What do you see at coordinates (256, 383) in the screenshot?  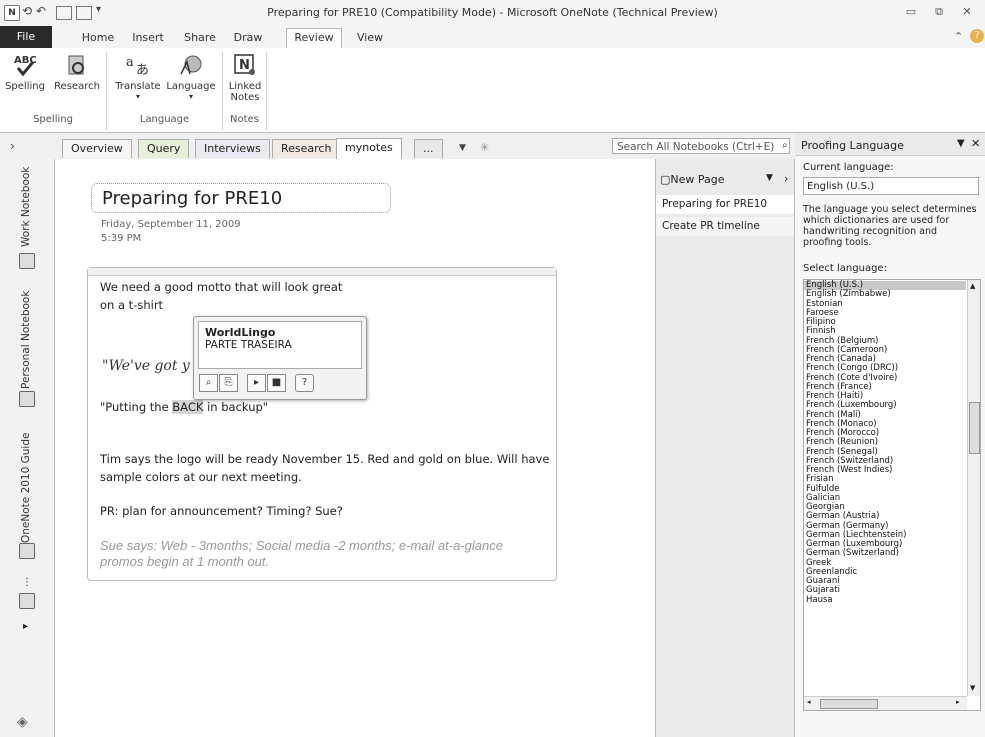 I see `play-icon: ▸` at bounding box center [256, 383].